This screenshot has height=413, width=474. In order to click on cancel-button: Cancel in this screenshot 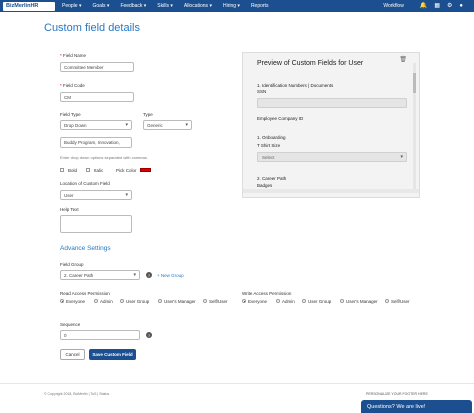, I will do `click(72, 354)`.